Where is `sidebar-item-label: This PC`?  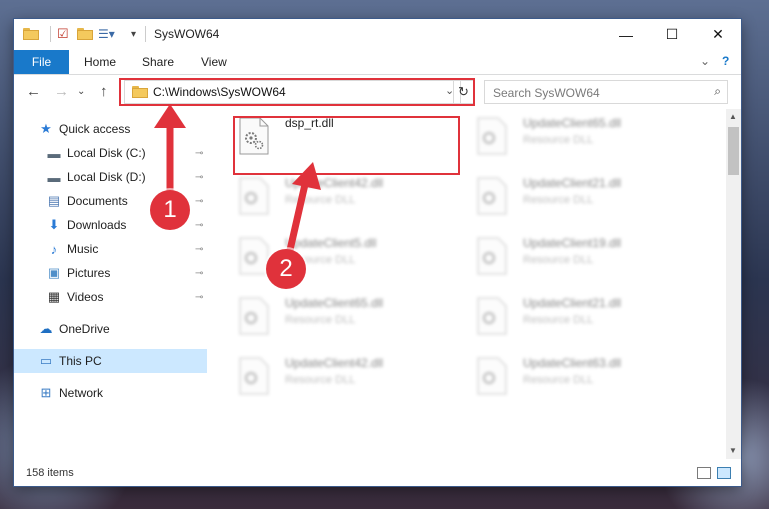
sidebar-item-label: This PC is located at coordinates (80, 361).